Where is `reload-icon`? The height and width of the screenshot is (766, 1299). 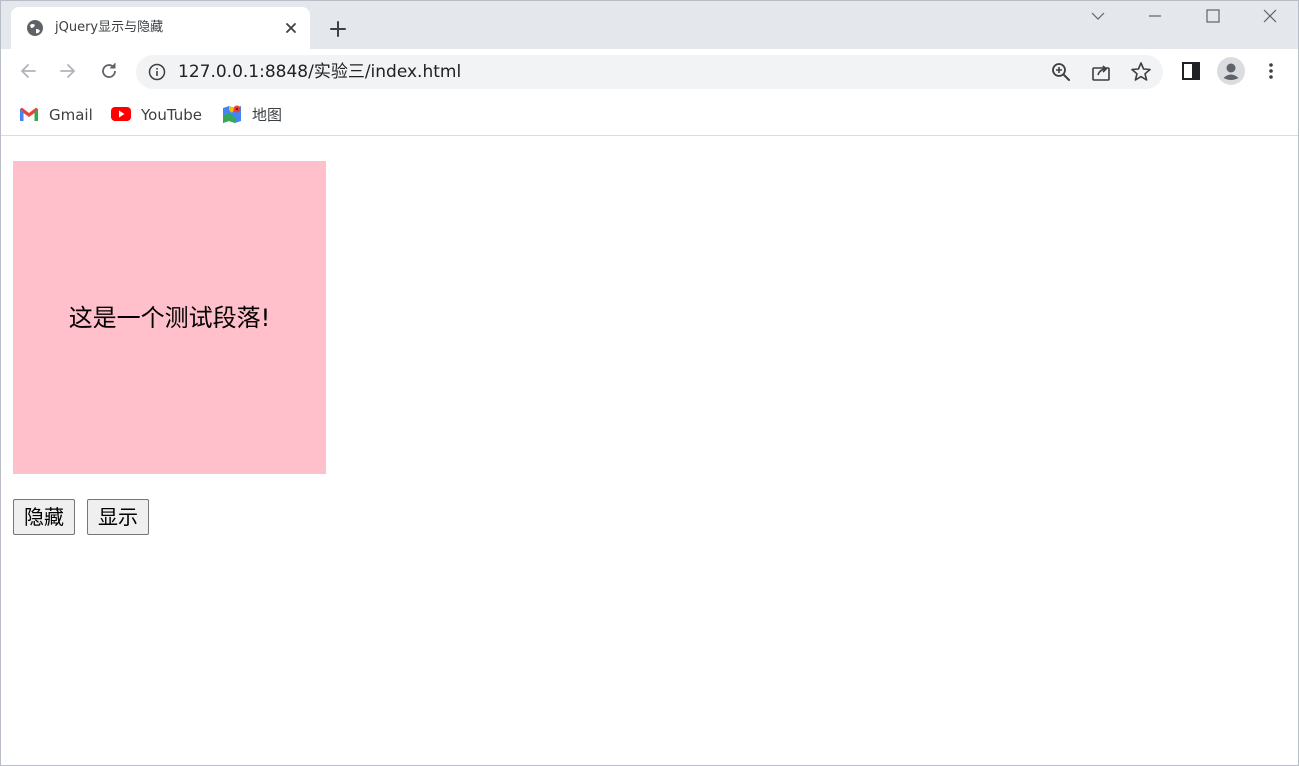
reload-icon is located at coordinates (109, 70).